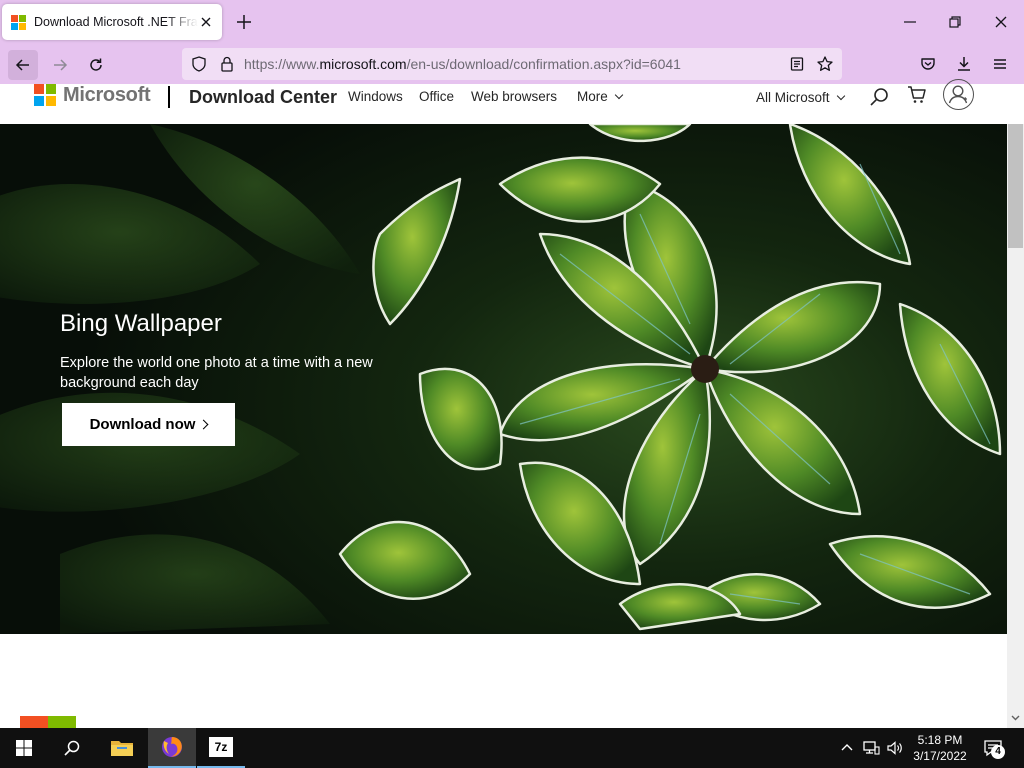  I want to click on all-microsoft-menu: All Microsoft, so click(800, 97).